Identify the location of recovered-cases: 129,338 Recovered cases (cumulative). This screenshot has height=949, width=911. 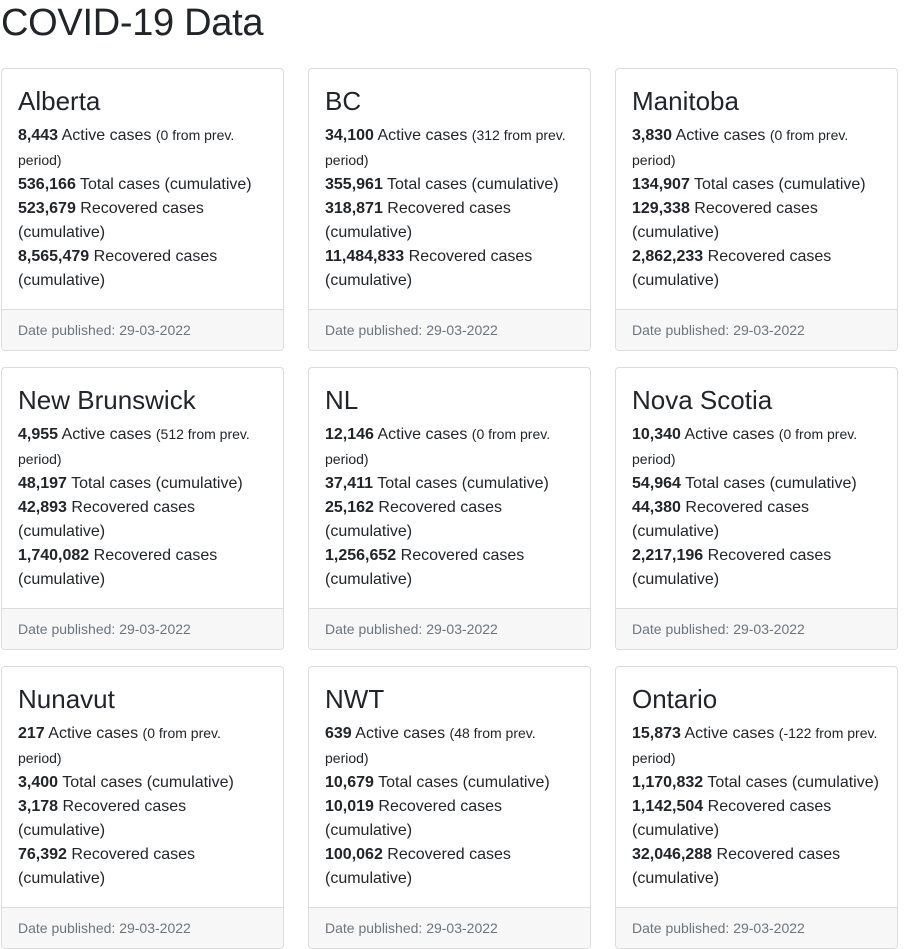
(756, 221).